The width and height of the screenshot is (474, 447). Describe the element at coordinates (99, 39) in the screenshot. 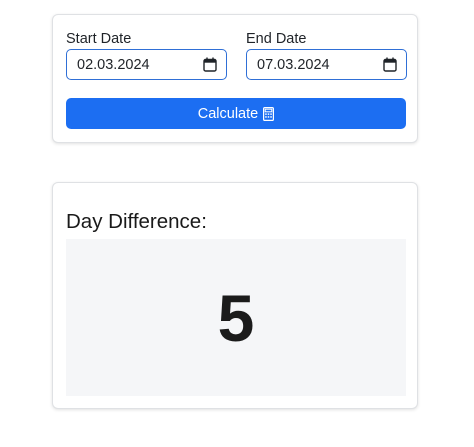

I see `start-date-label: Start Date` at that location.